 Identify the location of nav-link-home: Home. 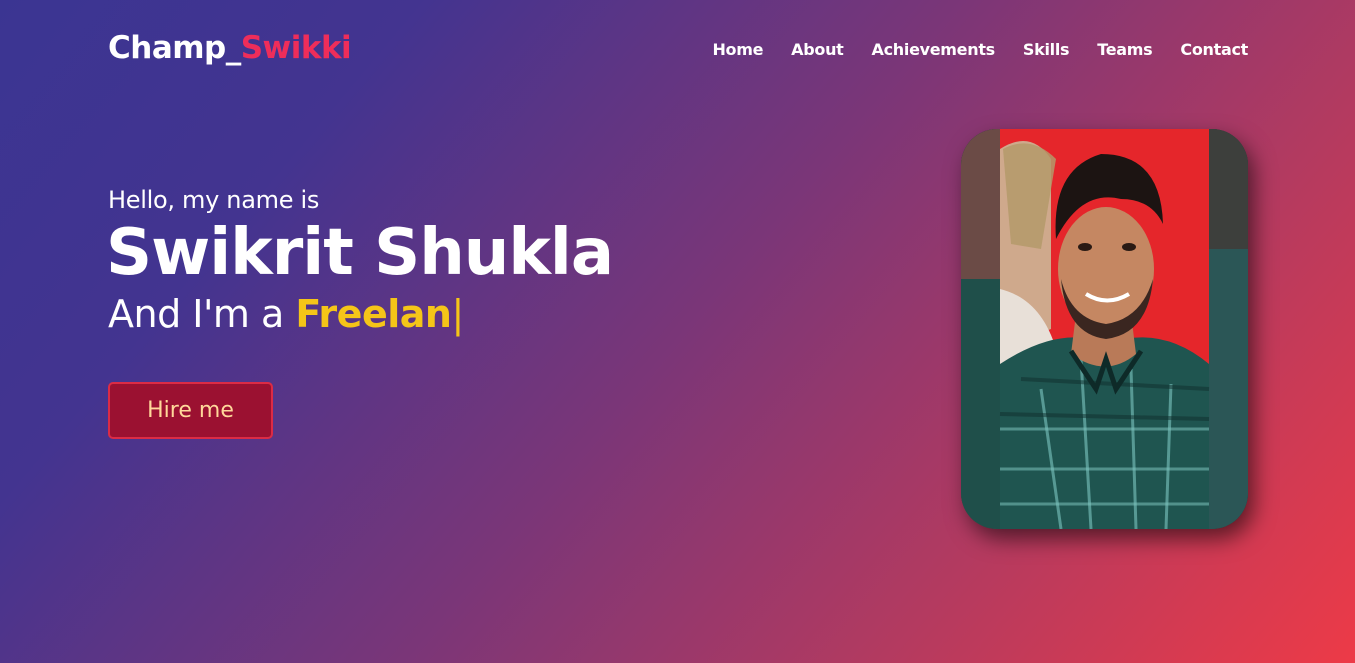
(737, 49).